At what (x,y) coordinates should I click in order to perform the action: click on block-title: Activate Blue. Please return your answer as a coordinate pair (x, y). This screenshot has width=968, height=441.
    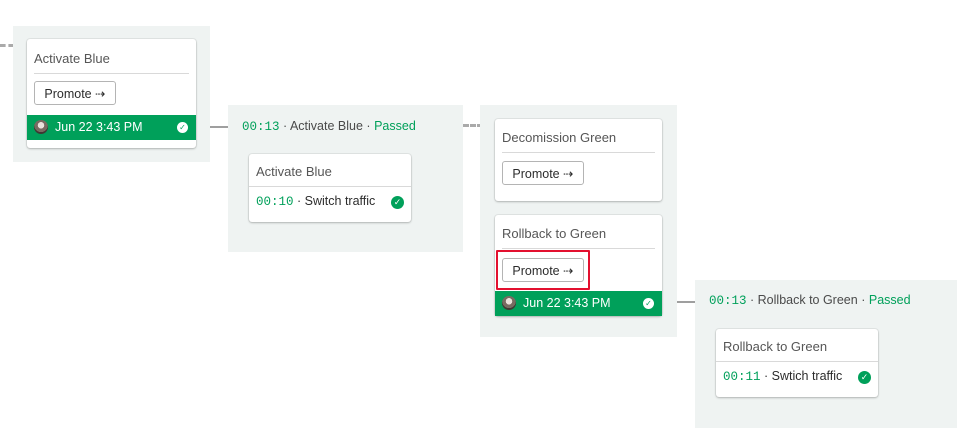
    Looking at the image, I should click on (294, 171).